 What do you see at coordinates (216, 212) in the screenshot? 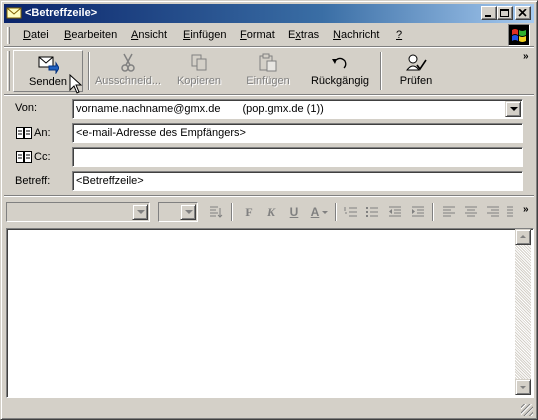
I see `paragraph-style-icon` at bounding box center [216, 212].